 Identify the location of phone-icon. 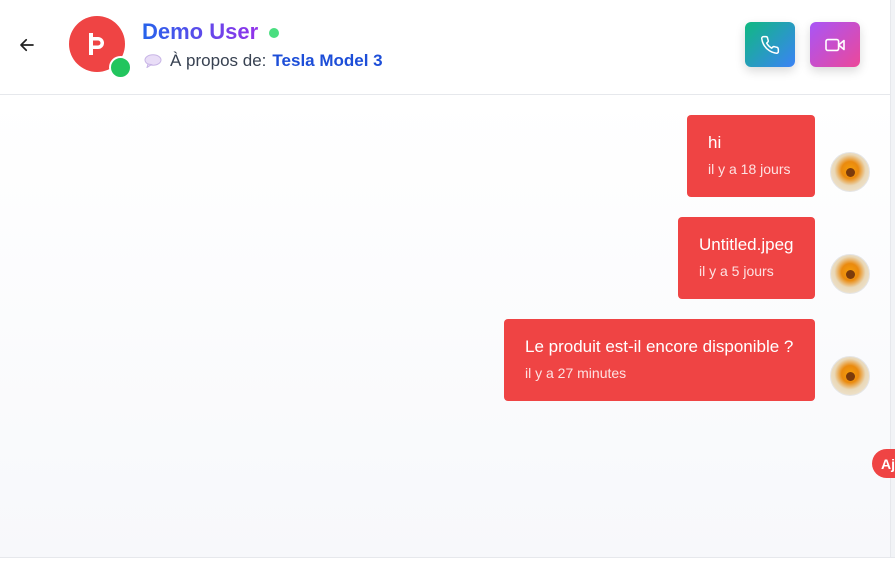
(770, 44).